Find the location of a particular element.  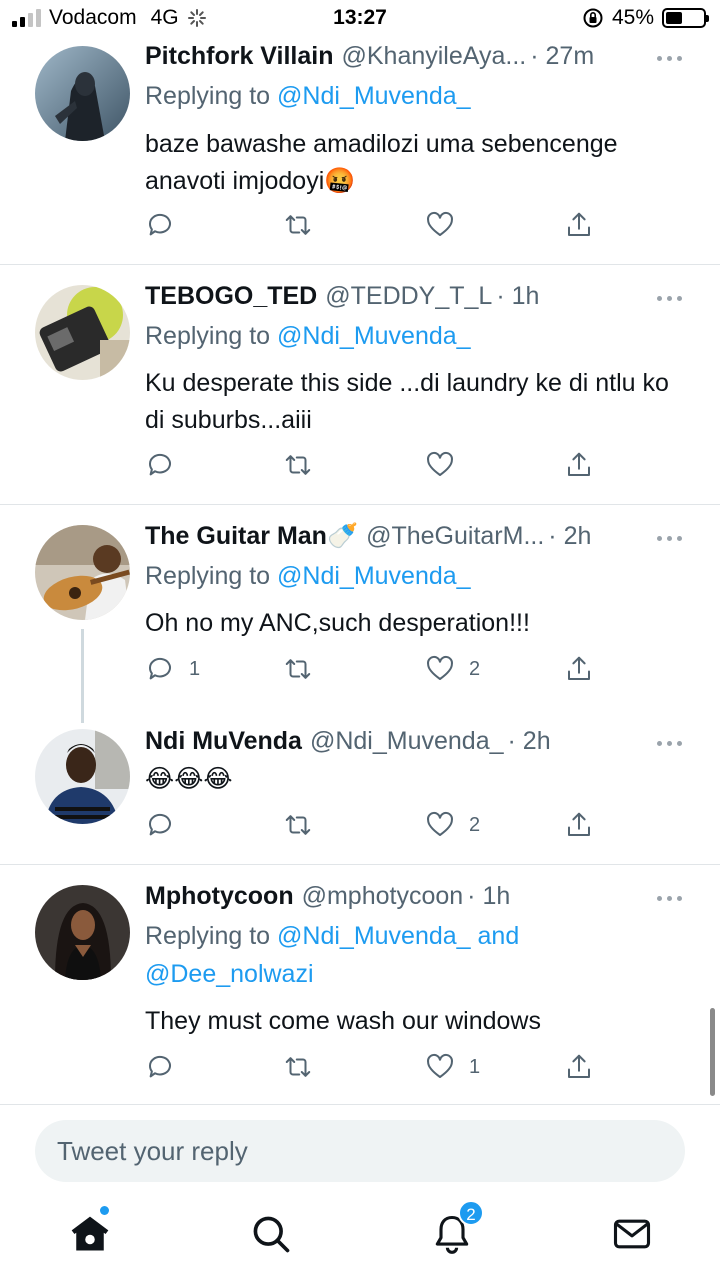

battery-info: 45% is located at coordinates (645, 18).